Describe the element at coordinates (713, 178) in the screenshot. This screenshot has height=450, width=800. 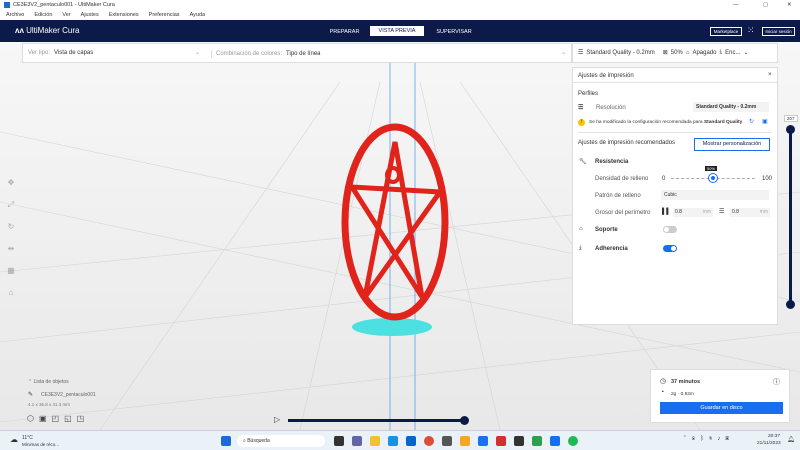
I see `infill-slider-handle` at that location.